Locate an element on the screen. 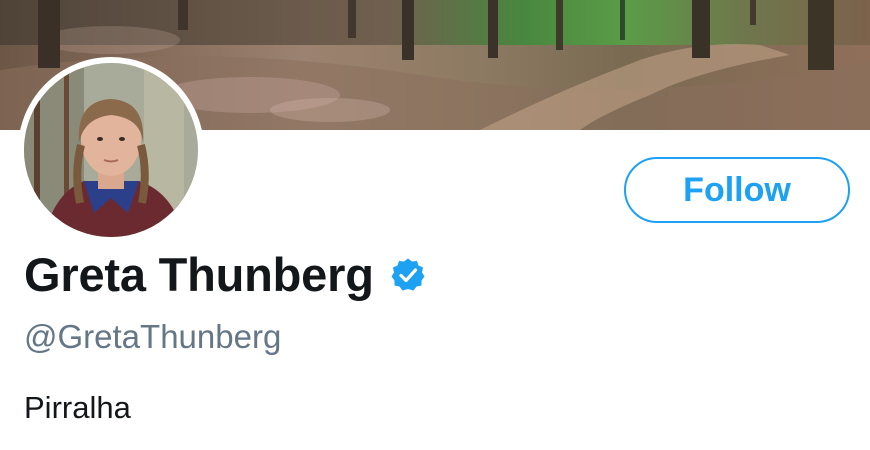  avatar is located at coordinates (111, 150).